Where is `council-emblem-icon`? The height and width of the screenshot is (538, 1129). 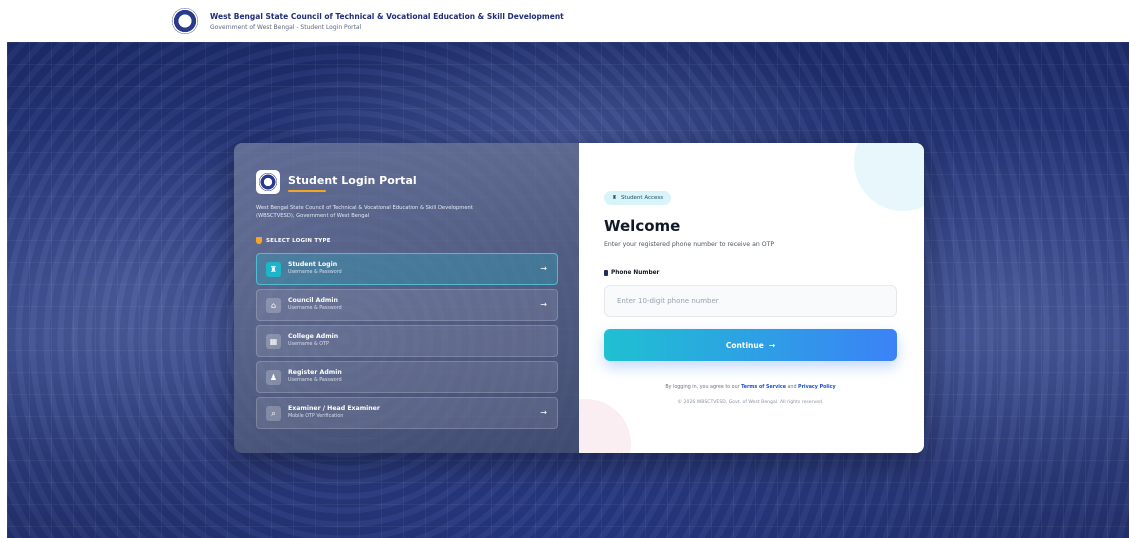
council-emblem-icon is located at coordinates (268, 182).